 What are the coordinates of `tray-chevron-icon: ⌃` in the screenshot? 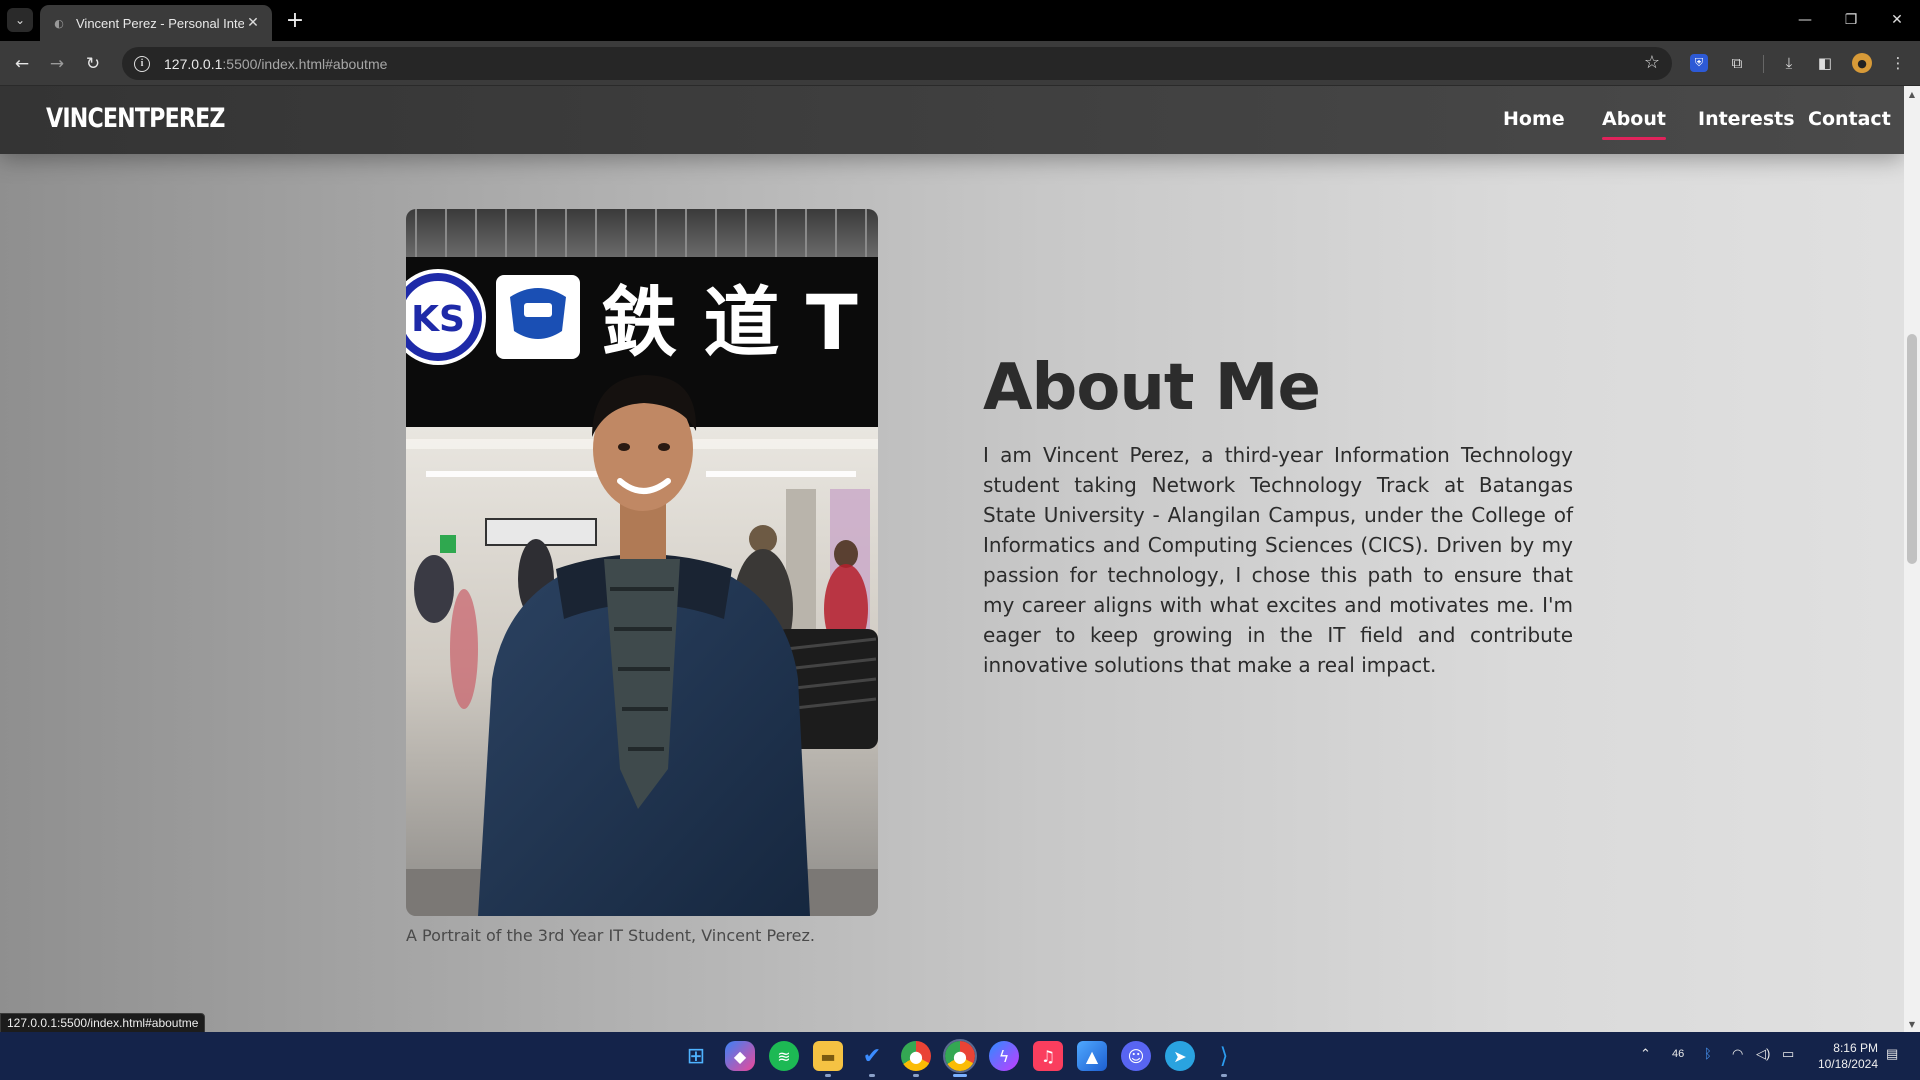 It's located at (1645, 1054).